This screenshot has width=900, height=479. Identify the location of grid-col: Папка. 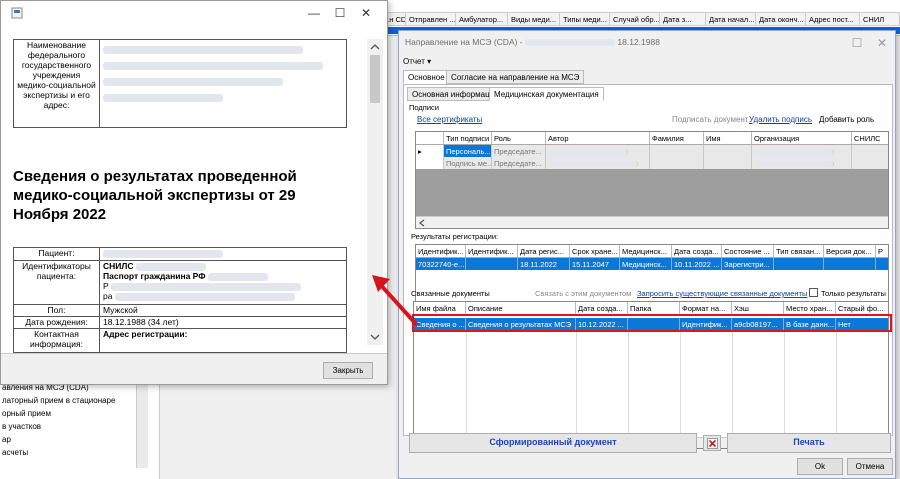
(654, 308).